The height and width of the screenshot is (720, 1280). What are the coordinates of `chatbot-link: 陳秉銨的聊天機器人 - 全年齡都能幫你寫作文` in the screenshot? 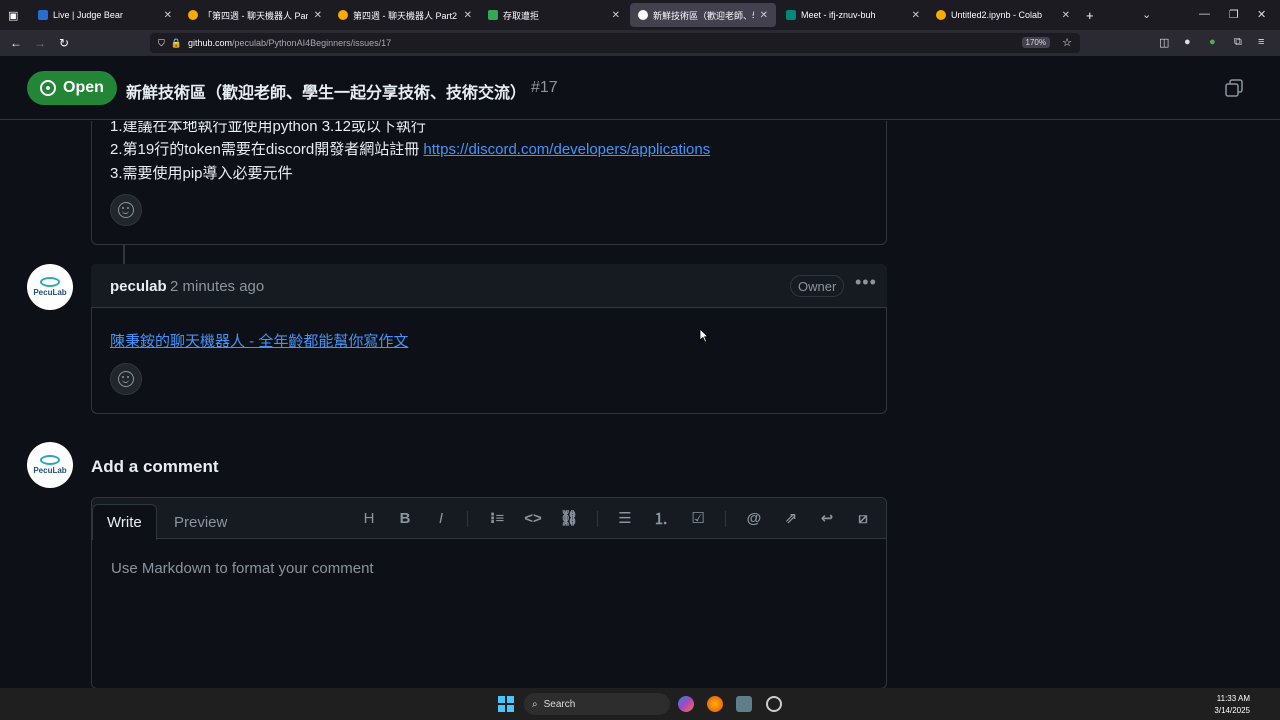 It's located at (259, 341).